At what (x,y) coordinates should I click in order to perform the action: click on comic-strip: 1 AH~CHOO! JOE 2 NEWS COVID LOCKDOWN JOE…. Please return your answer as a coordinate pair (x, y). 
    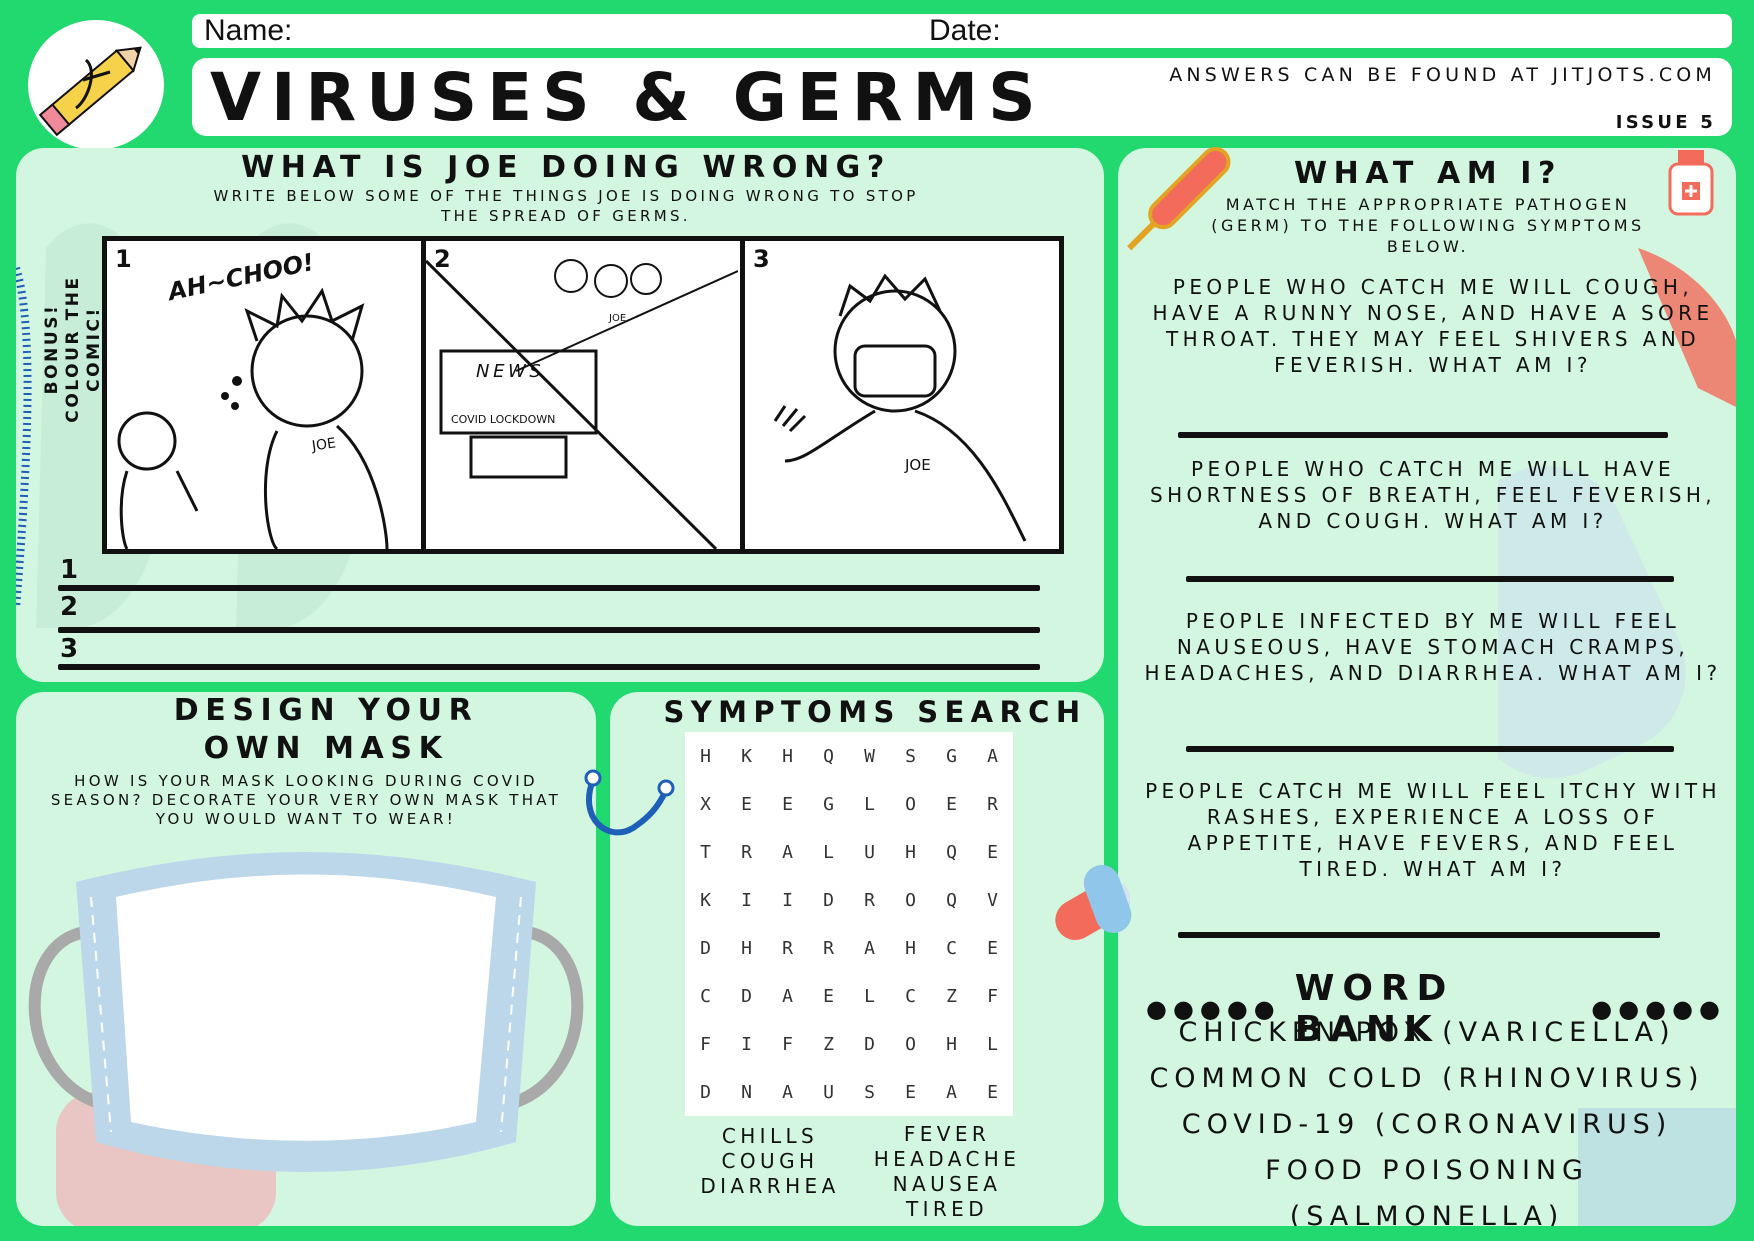
    Looking at the image, I should click on (583, 395).